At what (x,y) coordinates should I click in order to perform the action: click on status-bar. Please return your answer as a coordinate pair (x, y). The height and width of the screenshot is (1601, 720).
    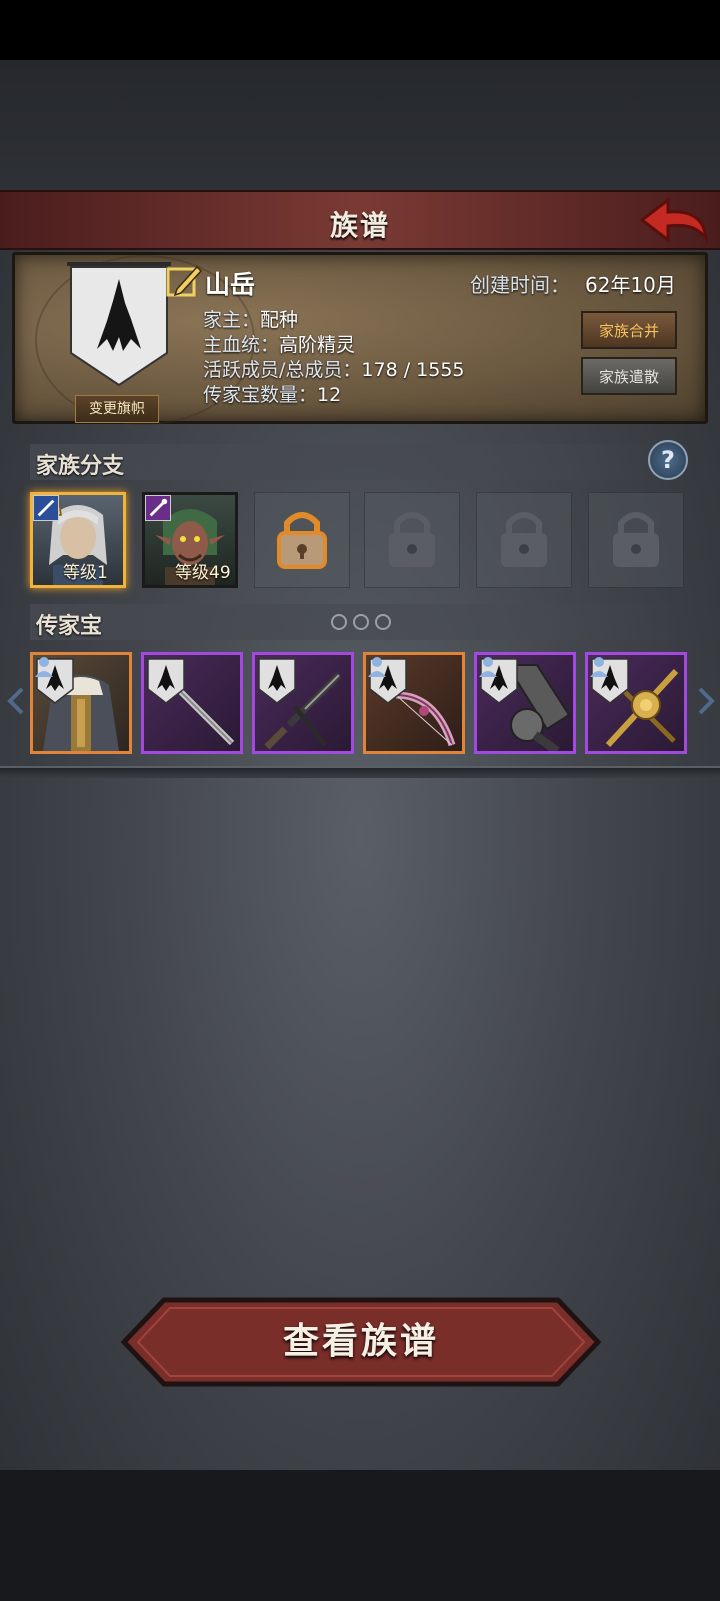
    Looking at the image, I should click on (360, 30).